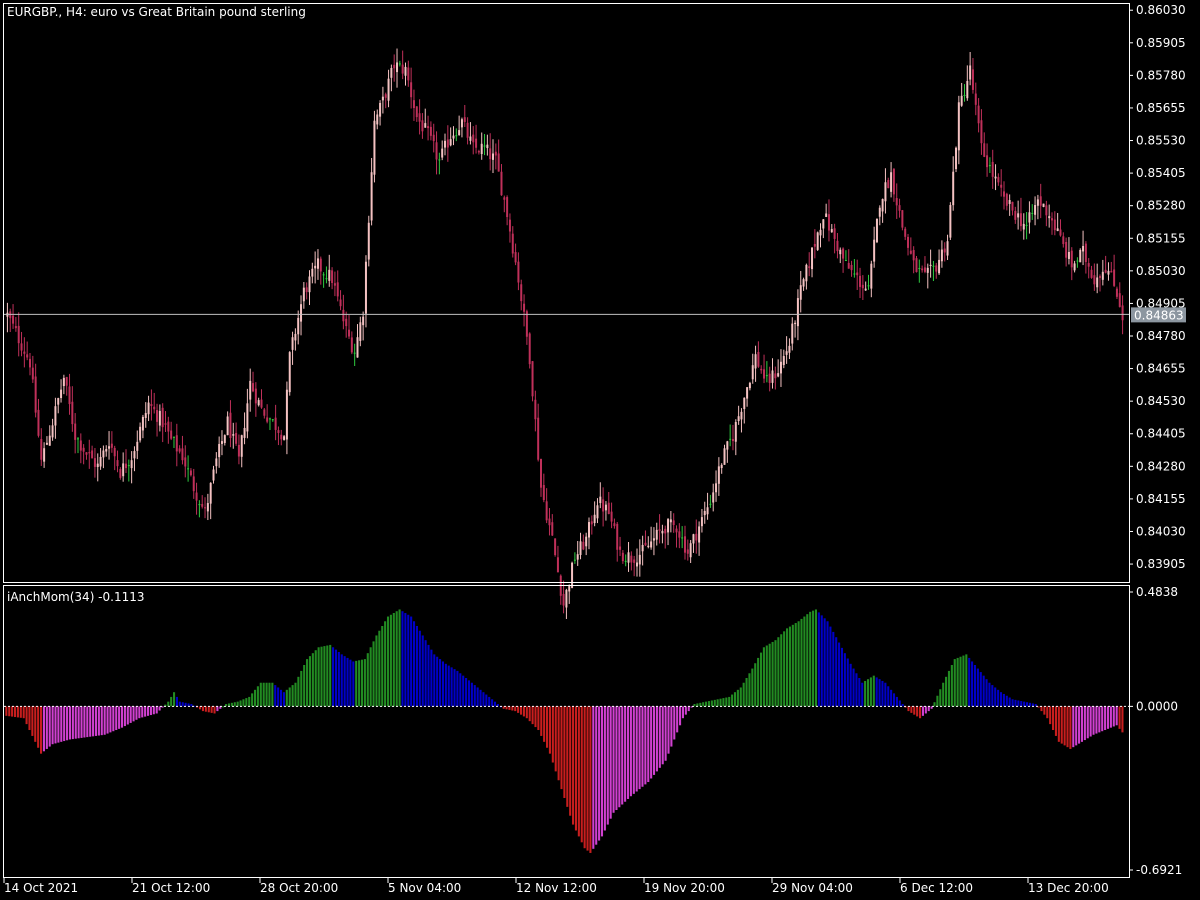 Image resolution: width=1200 pixels, height=900 pixels. Describe the element at coordinates (299, 888) in the screenshot. I see `time-tick-label: 28 Oct 20:00` at that location.